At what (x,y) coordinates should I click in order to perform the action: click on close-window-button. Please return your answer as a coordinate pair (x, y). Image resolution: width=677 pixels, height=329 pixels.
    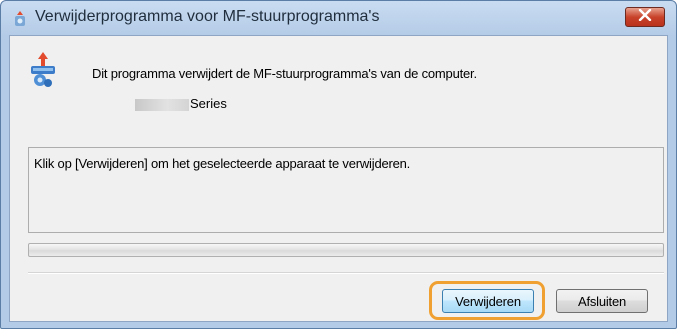
    Looking at the image, I should click on (645, 17).